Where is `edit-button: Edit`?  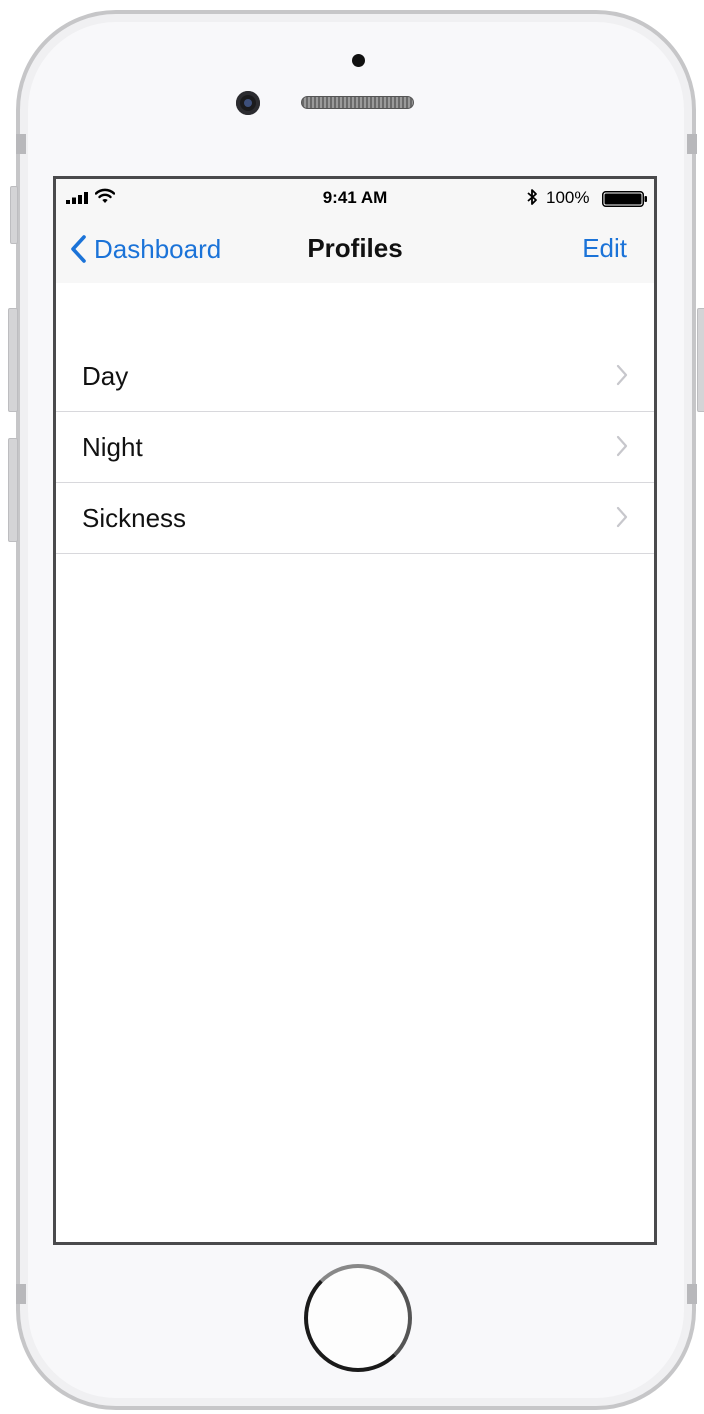 edit-button: Edit is located at coordinates (604, 248).